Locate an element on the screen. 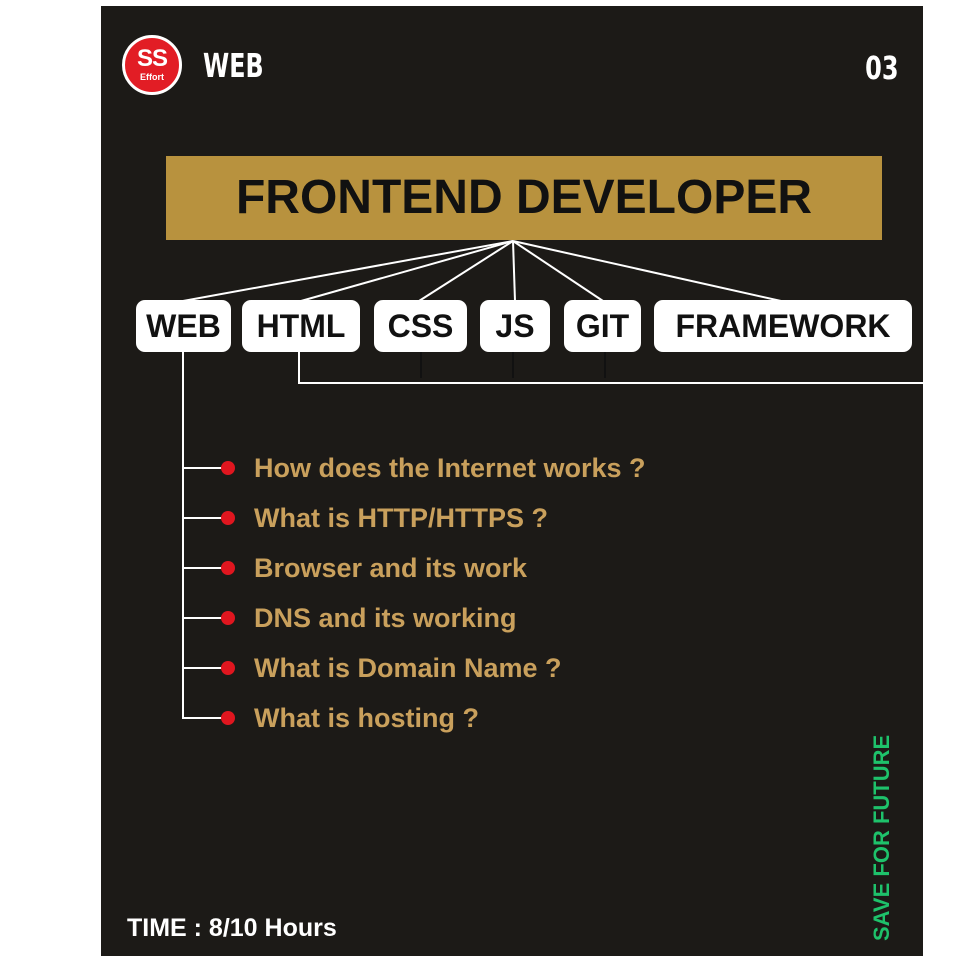 The width and height of the screenshot is (960, 960). tag-html: HTML is located at coordinates (301, 326).